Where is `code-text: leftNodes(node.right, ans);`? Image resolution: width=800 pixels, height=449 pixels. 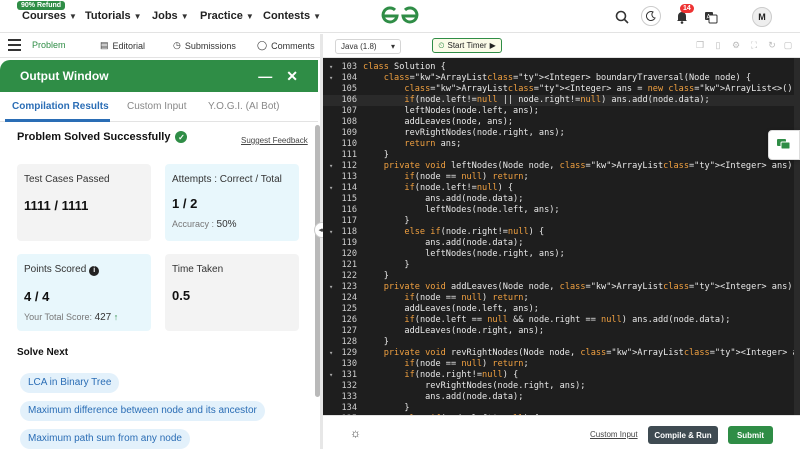 code-text: leftNodes(node.right, ans); is located at coordinates (464, 254).